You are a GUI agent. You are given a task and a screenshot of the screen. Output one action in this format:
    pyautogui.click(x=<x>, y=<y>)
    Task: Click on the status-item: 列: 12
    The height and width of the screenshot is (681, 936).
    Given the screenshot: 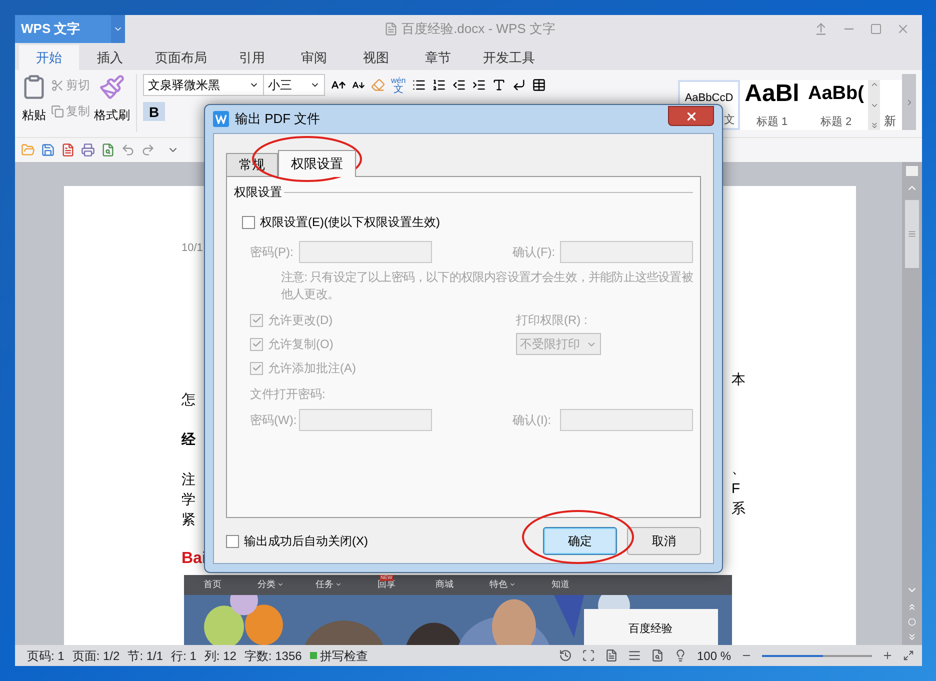 What is the action you would take?
    pyautogui.click(x=220, y=656)
    